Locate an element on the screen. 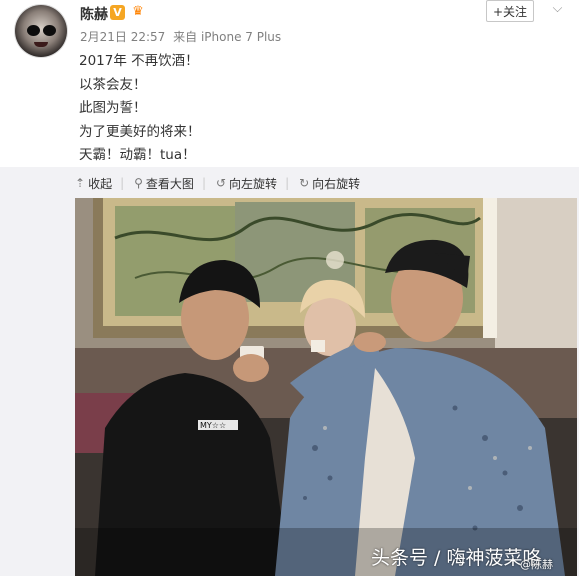 The height and width of the screenshot is (576, 579). follow-label: +关注 is located at coordinates (510, 11).